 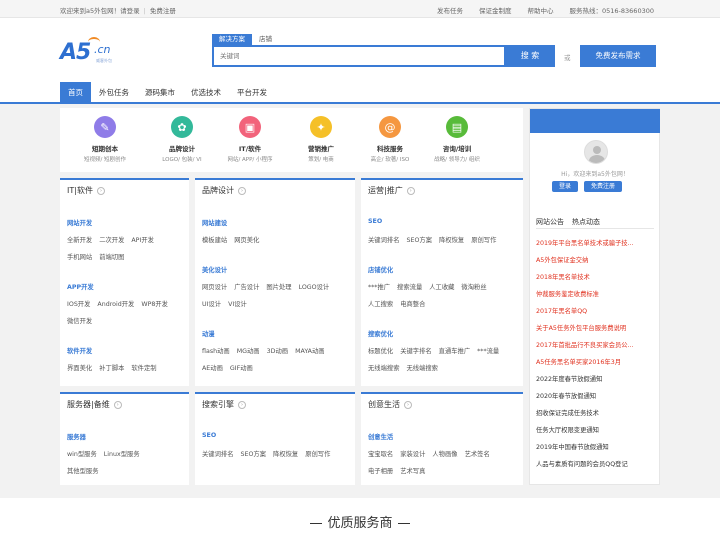 I want to click on category-link: 图片处理, so click(x=278, y=286).